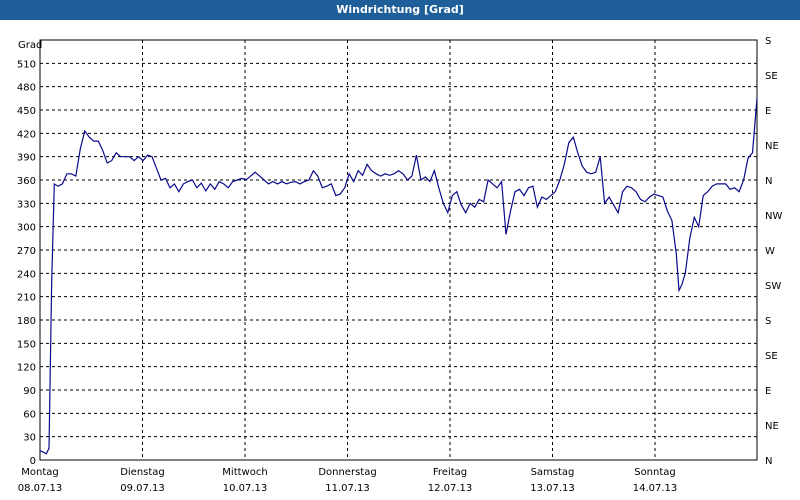 This screenshot has width=800, height=500. I want to click on y-tick-label: 90, so click(29, 391).